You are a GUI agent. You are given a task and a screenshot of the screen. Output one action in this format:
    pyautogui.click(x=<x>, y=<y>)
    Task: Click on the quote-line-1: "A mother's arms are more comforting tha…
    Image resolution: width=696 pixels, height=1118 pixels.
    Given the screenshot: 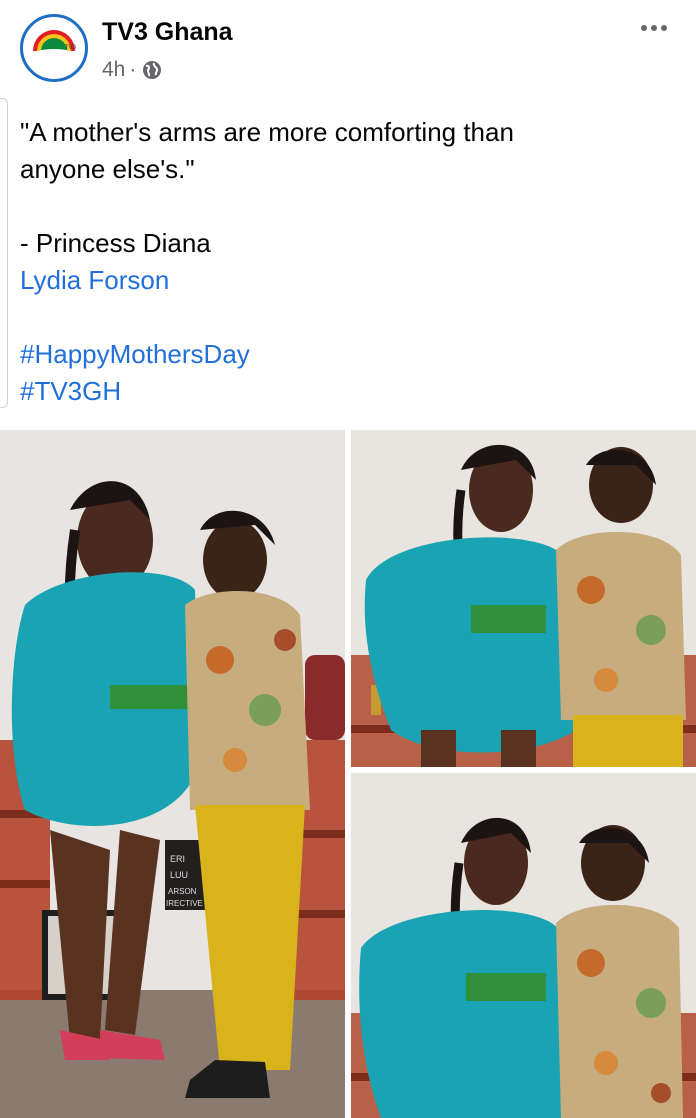 What is the action you would take?
    pyautogui.click(x=267, y=132)
    